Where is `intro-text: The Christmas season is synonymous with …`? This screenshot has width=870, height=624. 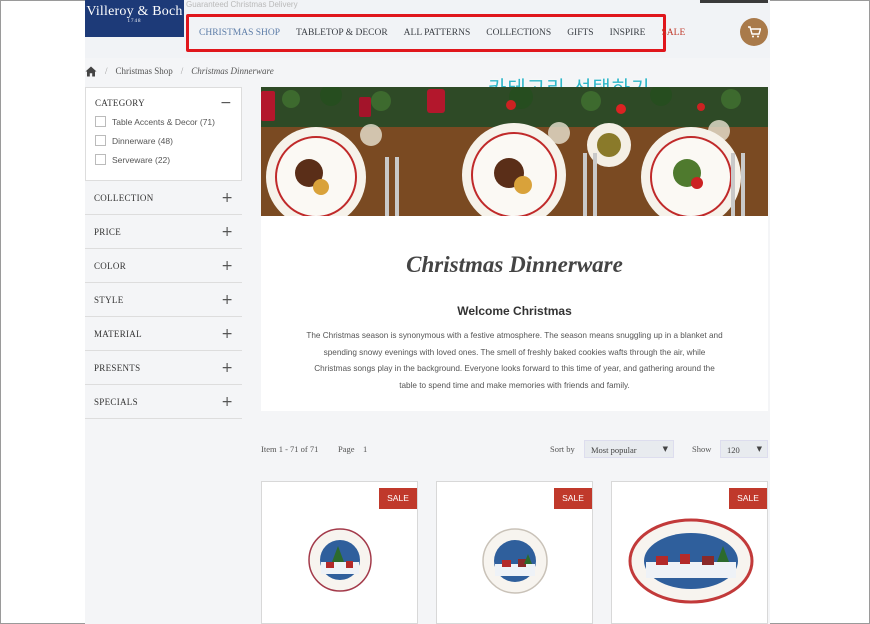
intro-text: The Christmas season is synonymous with … is located at coordinates (514, 360).